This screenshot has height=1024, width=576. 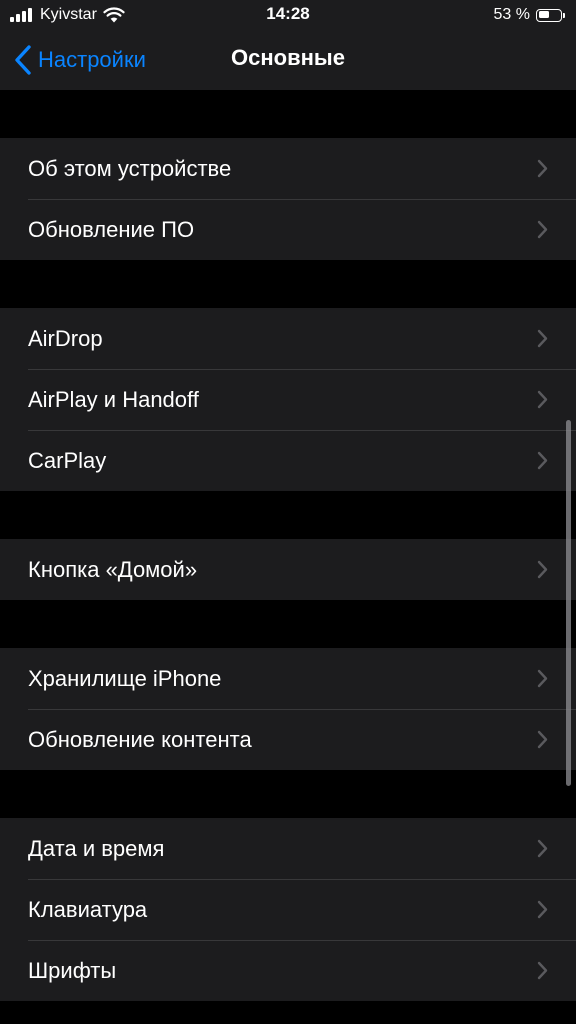 What do you see at coordinates (65, 338) in the screenshot?
I see `row-label: AirDrop` at bounding box center [65, 338].